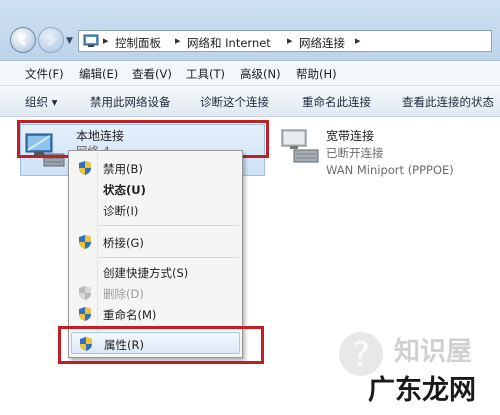 The height and width of the screenshot is (415, 500). I want to click on watermark-site-text: 广东龙网, so click(422, 390).